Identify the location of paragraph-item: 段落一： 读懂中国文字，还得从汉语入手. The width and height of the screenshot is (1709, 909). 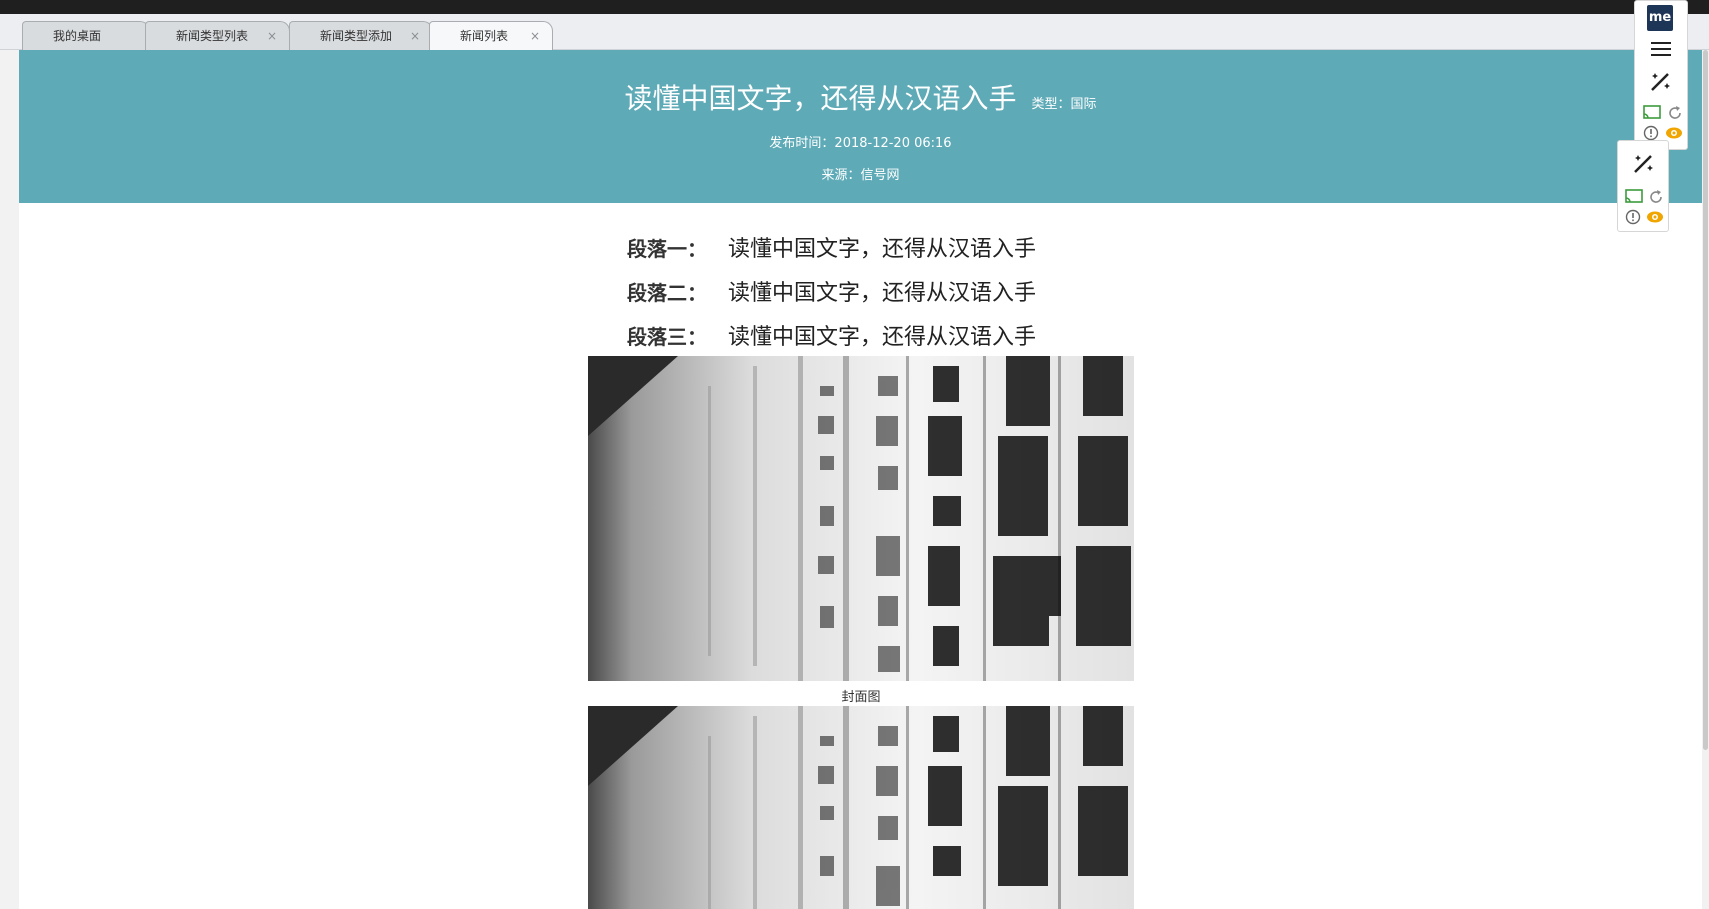
(877, 244).